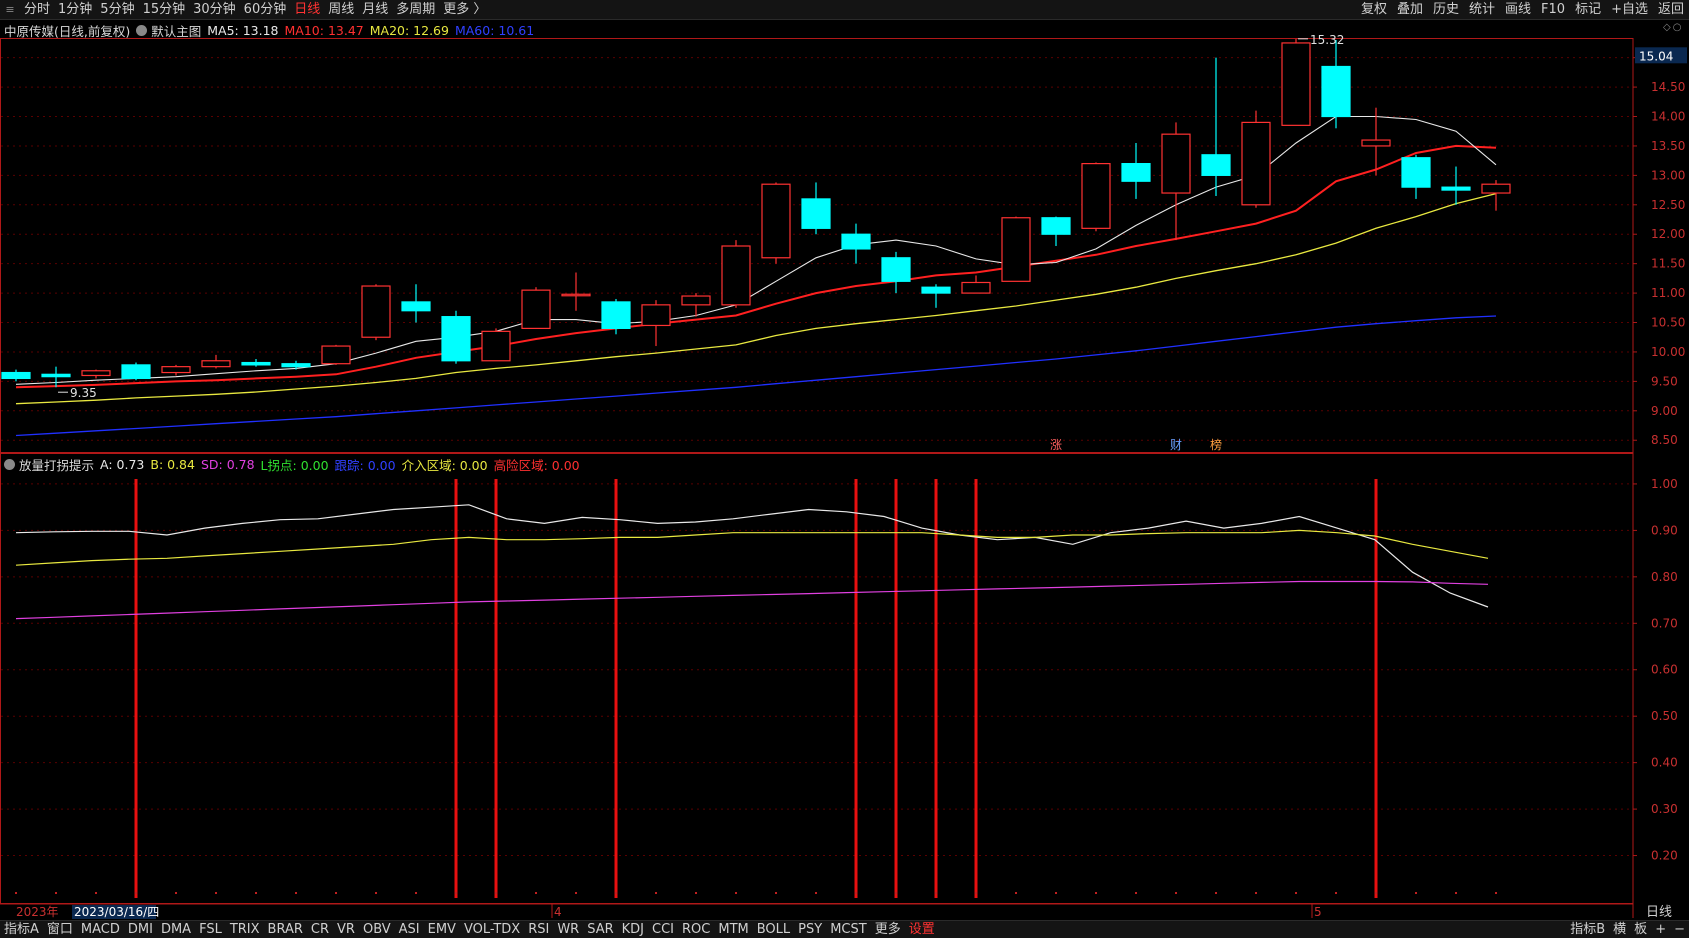 This screenshot has height=938, width=1689. Describe the element at coordinates (341, 10) in the screenshot. I see `period-tab: 周线` at that location.